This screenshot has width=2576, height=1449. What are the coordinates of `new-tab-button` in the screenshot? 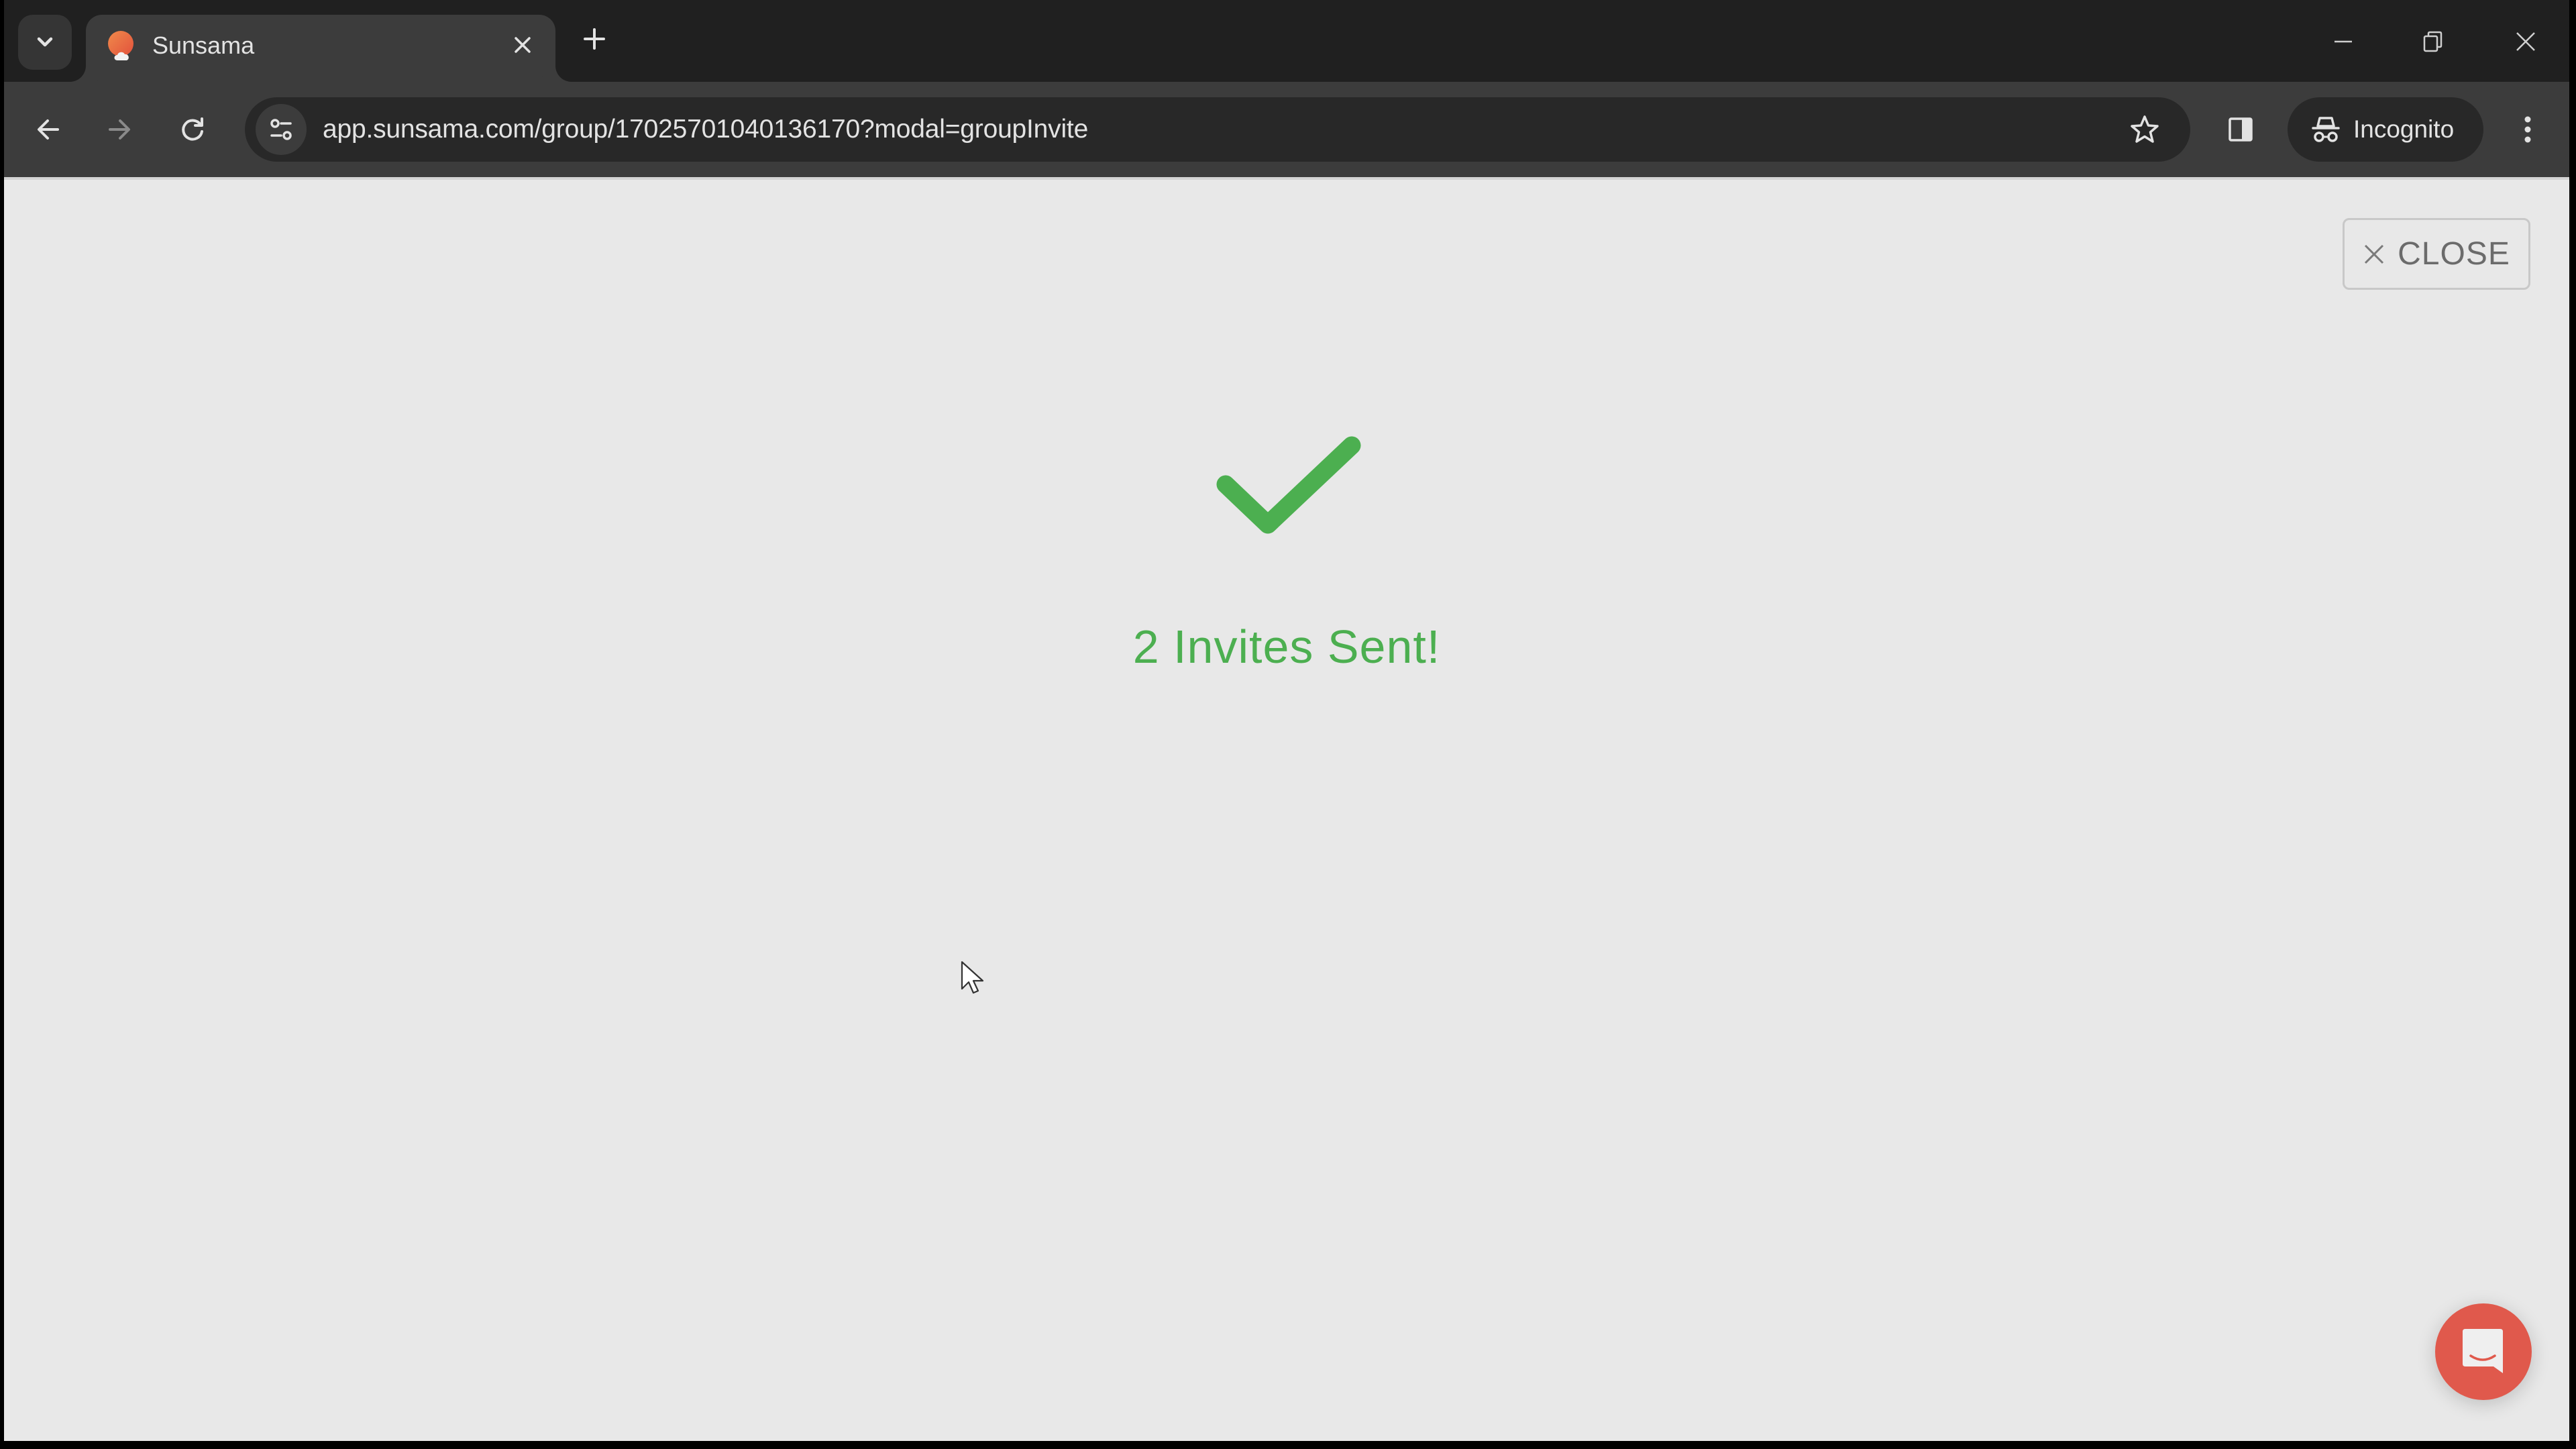 It's located at (594, 39).